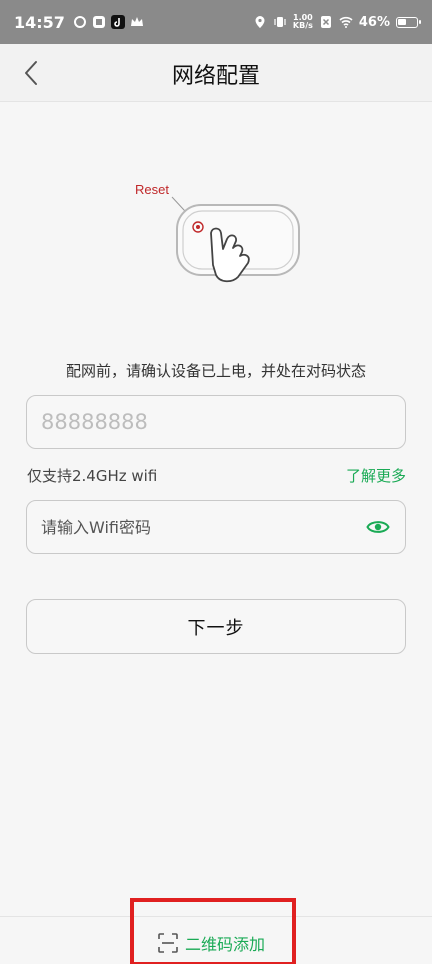 The image size is (432, 964). I want to click on ssid-field, so click(216, 422).